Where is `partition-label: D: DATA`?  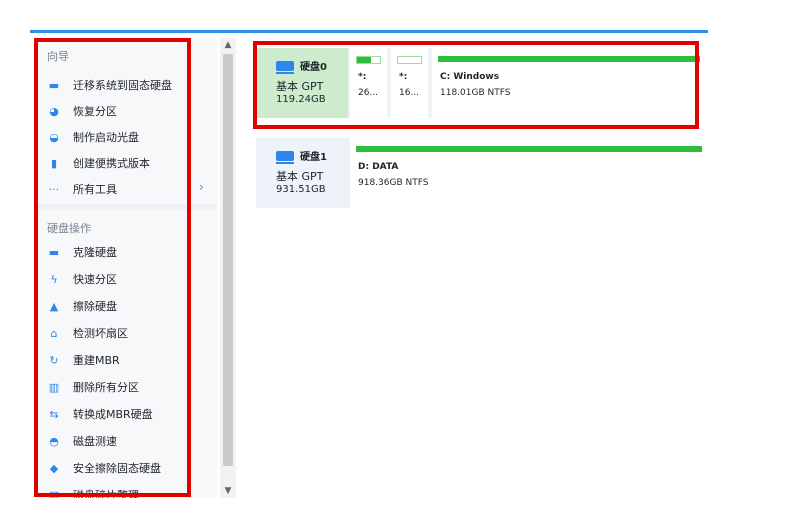
partition-label: D: DATA is located at coordinates (378, 167).